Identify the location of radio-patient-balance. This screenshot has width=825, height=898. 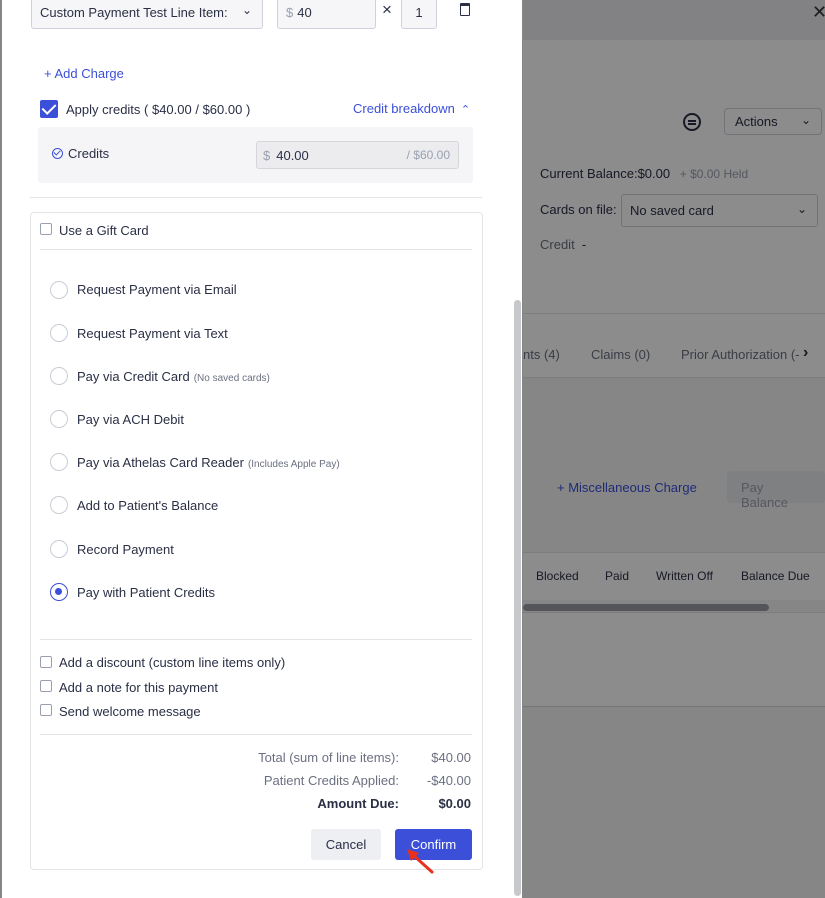
(59, 505).